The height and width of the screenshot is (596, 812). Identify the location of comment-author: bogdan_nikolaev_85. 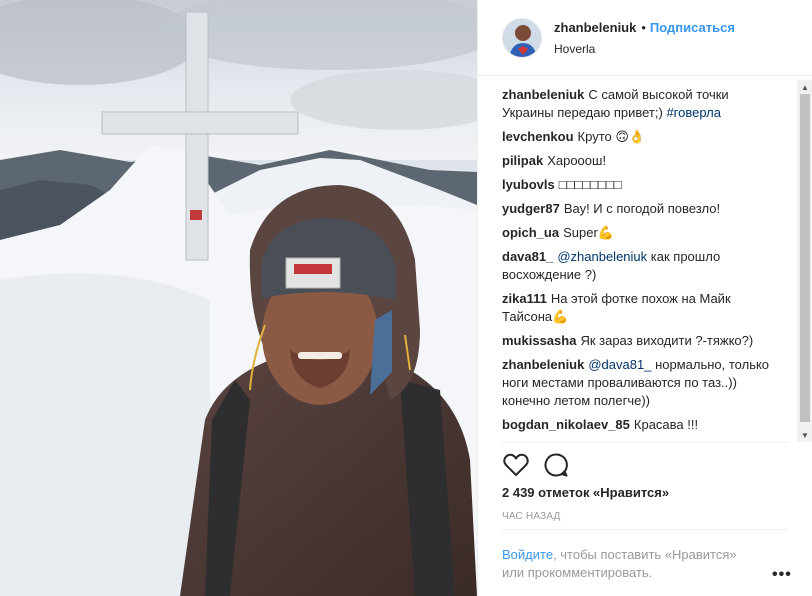
(566, 424).